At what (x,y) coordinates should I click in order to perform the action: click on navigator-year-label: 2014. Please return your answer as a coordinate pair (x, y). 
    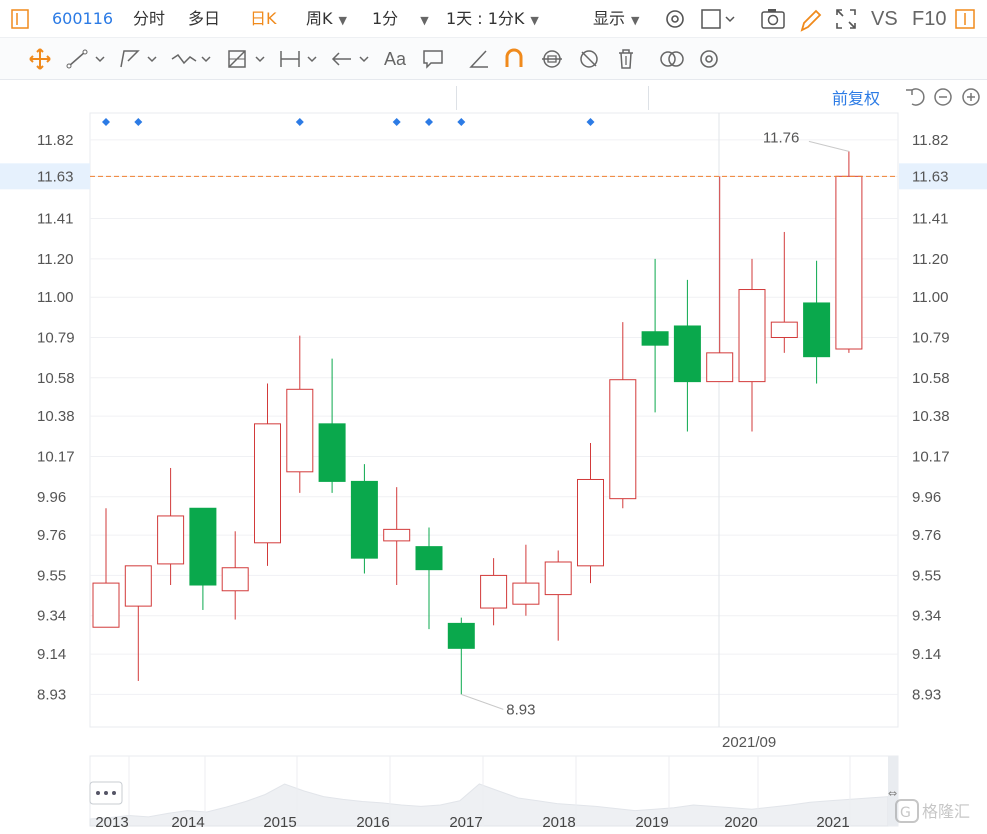
    Looking at the image, I should click on (187, 822).